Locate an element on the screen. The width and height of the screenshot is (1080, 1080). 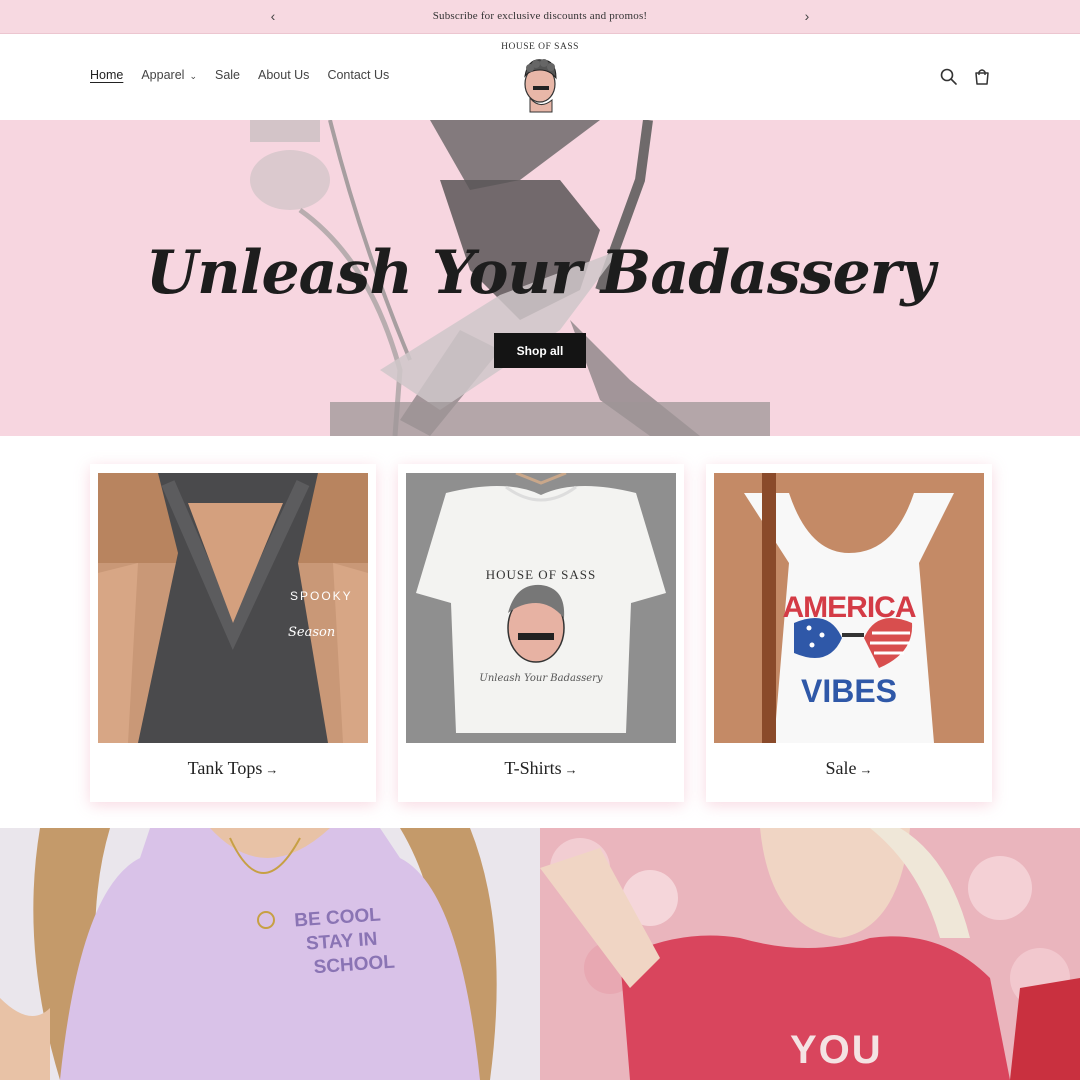
bust-logo-icon is located at coordinates (540, 86).